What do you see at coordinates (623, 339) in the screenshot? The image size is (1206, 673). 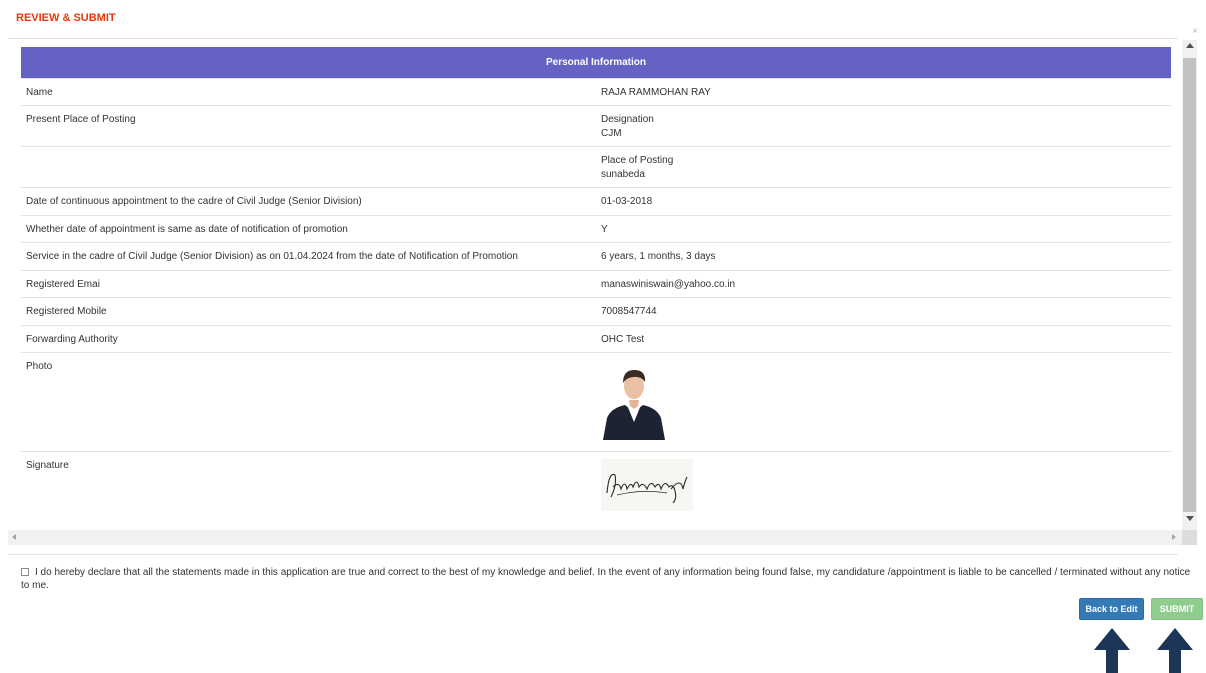 I see `value-text: OHC Test` at bounding box center [623, 339].